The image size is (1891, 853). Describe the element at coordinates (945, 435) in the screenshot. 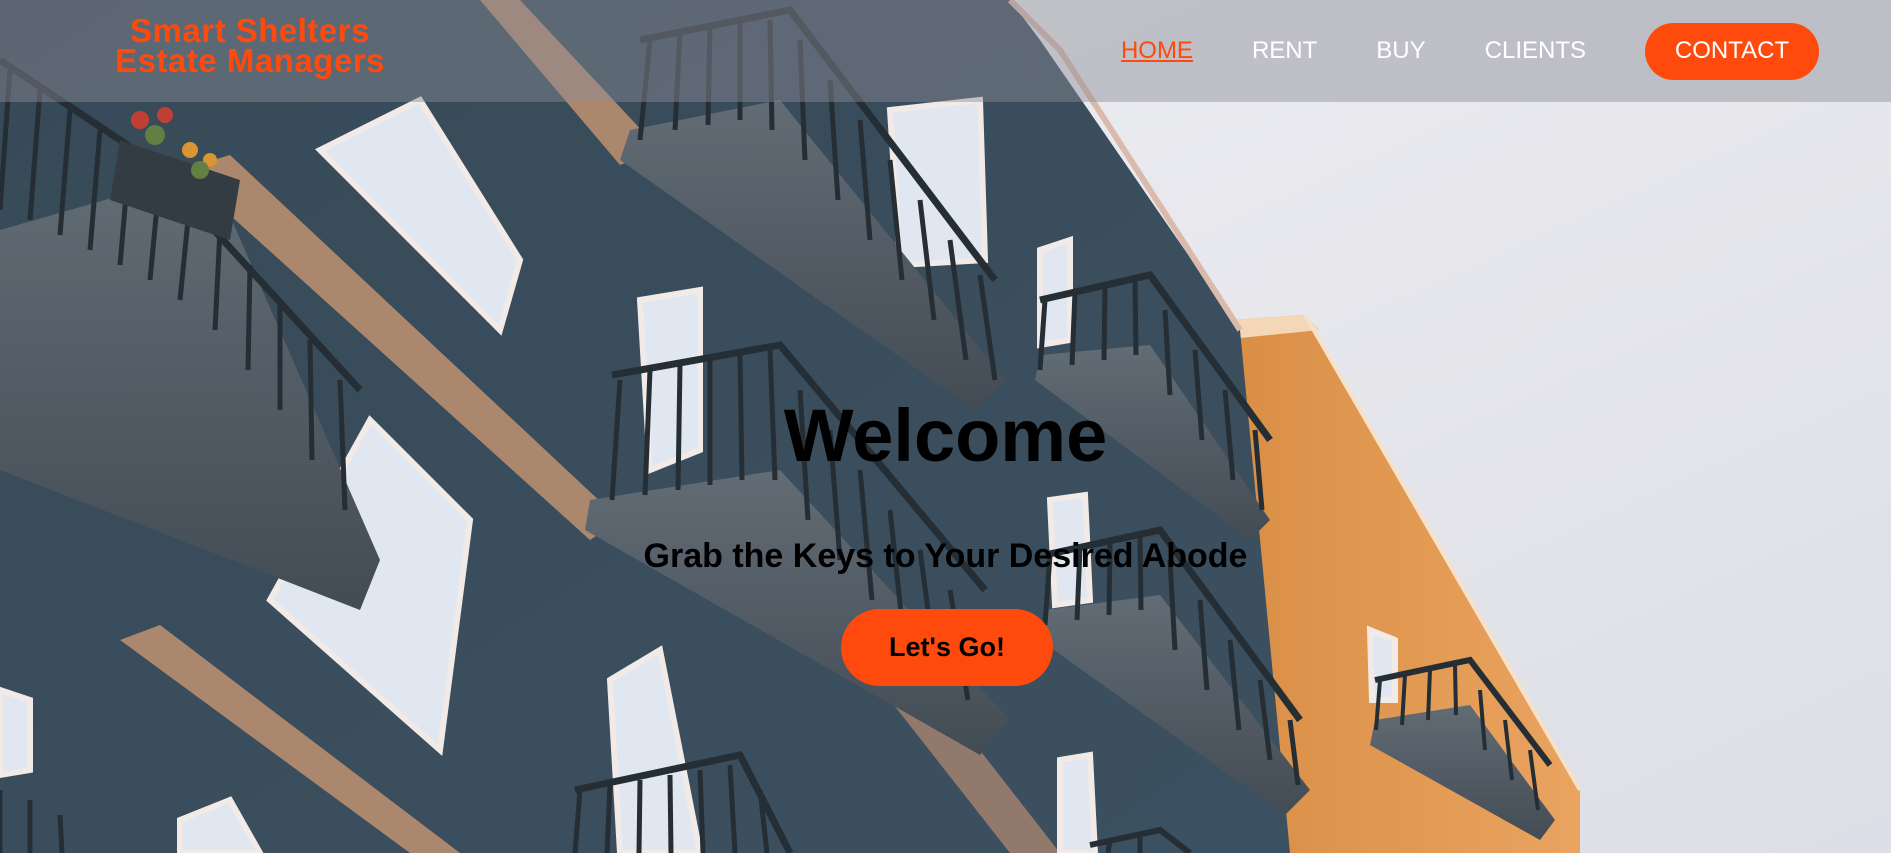

I see `hero-title: Welcome` at that location.